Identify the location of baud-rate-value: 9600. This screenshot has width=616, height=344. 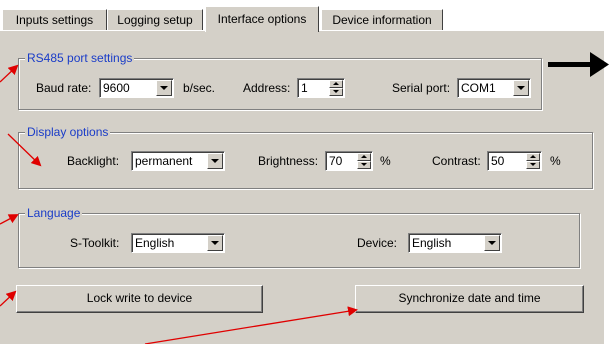
(116, 88).